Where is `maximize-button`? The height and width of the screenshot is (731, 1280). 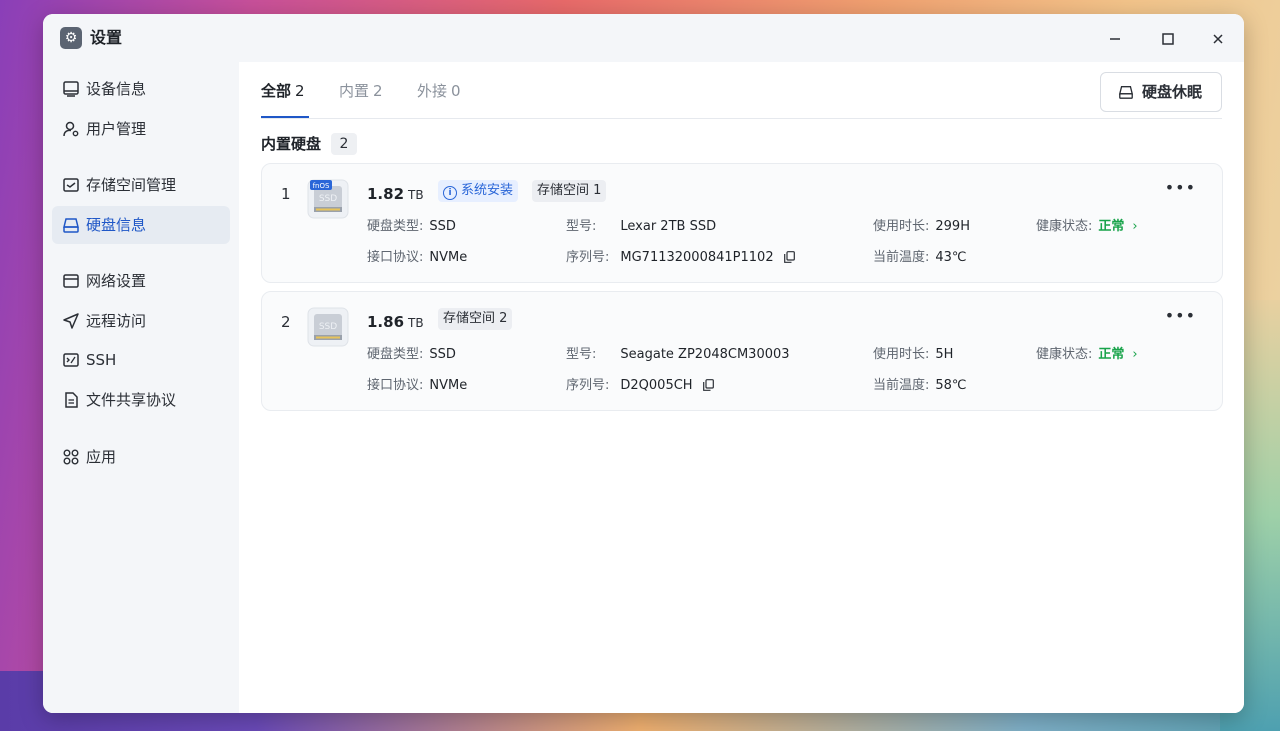 maximize-button is located at coordinates (1168, 39).